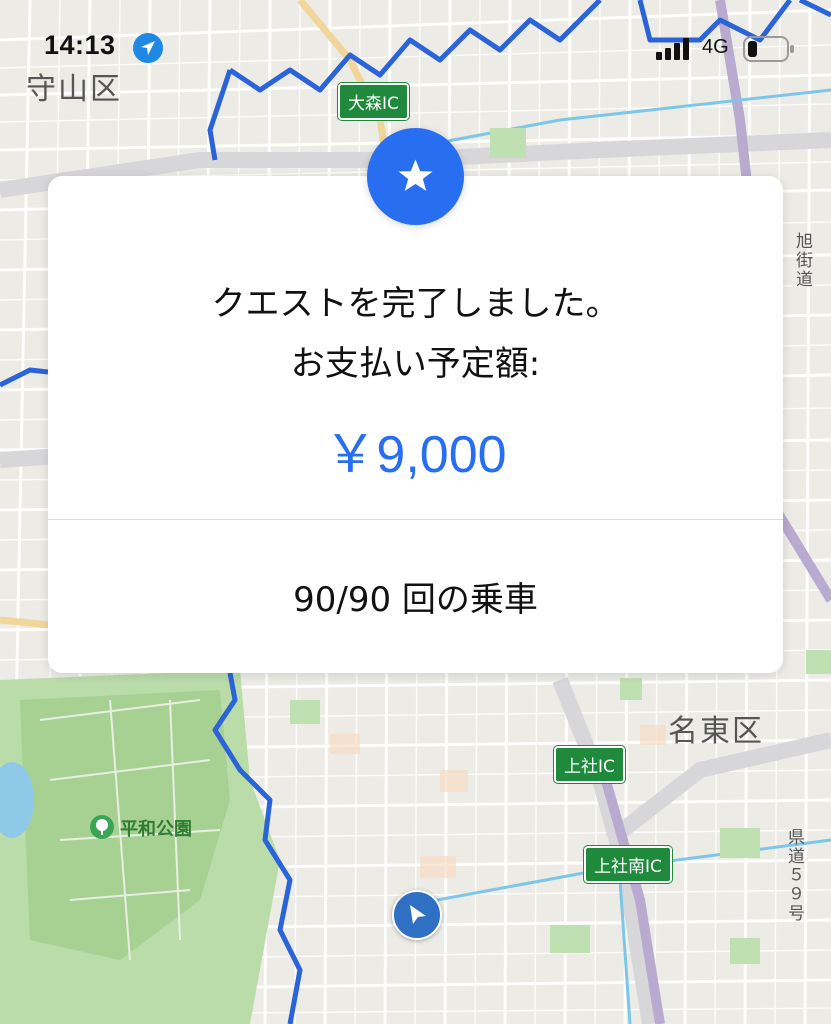 The height and width of the screenshot is (1024, 831). I want to click on payment-amount: ￥9,000, so click(415, 455).